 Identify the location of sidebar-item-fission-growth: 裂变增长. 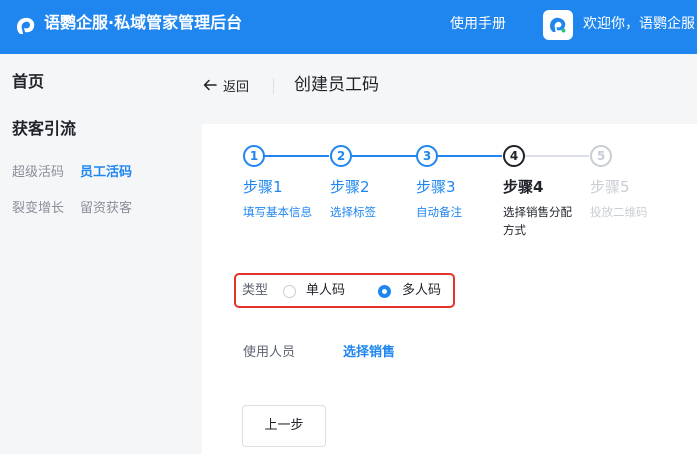
(38, 209).